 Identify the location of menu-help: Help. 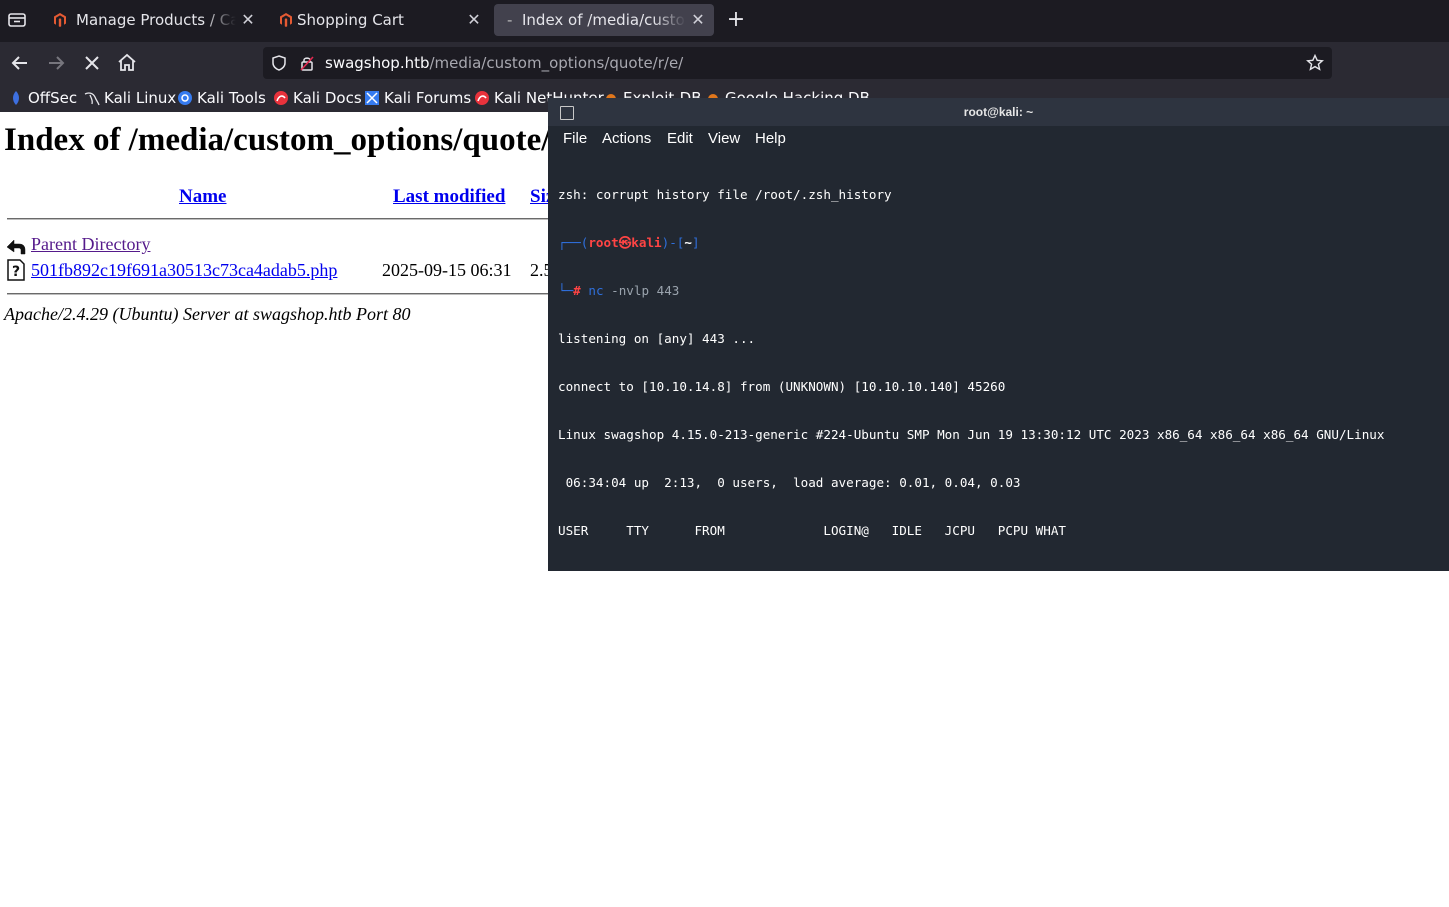
(770, 138).